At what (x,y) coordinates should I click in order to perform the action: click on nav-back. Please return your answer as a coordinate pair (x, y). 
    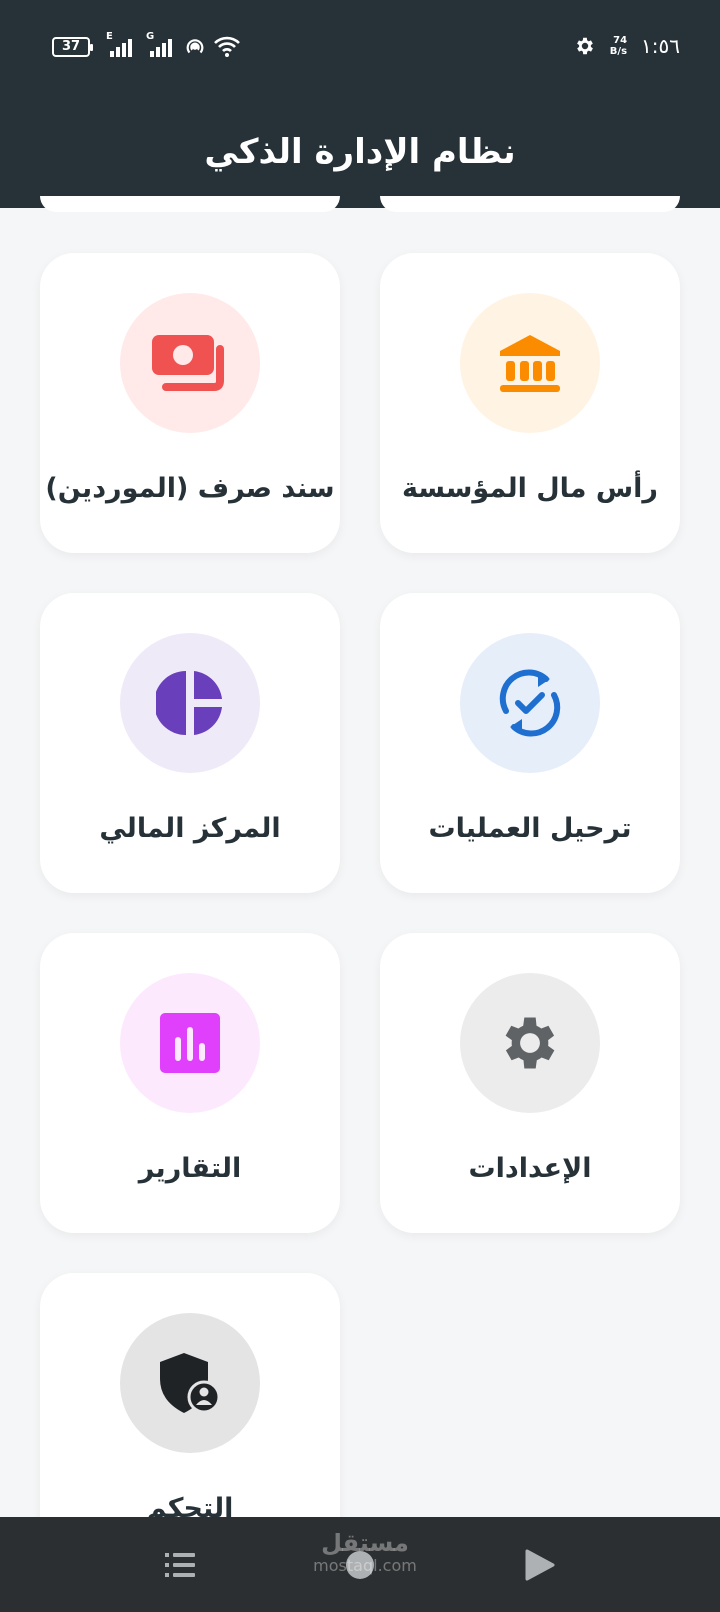
    Looking at the image, I should click on (540, 1564).